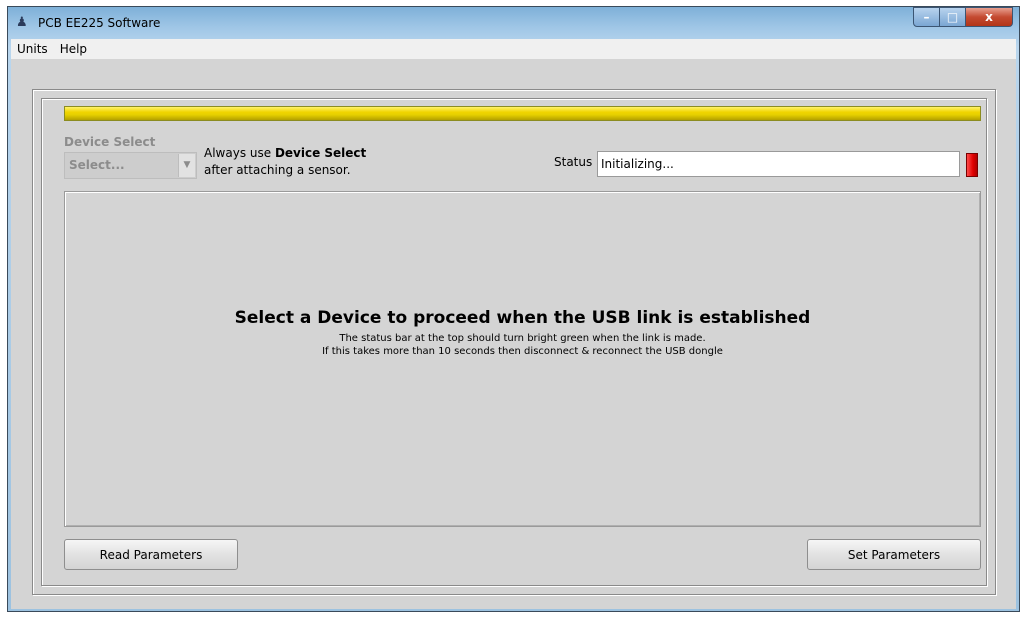  I want to click on minimize-button: –, so click(926, 17).